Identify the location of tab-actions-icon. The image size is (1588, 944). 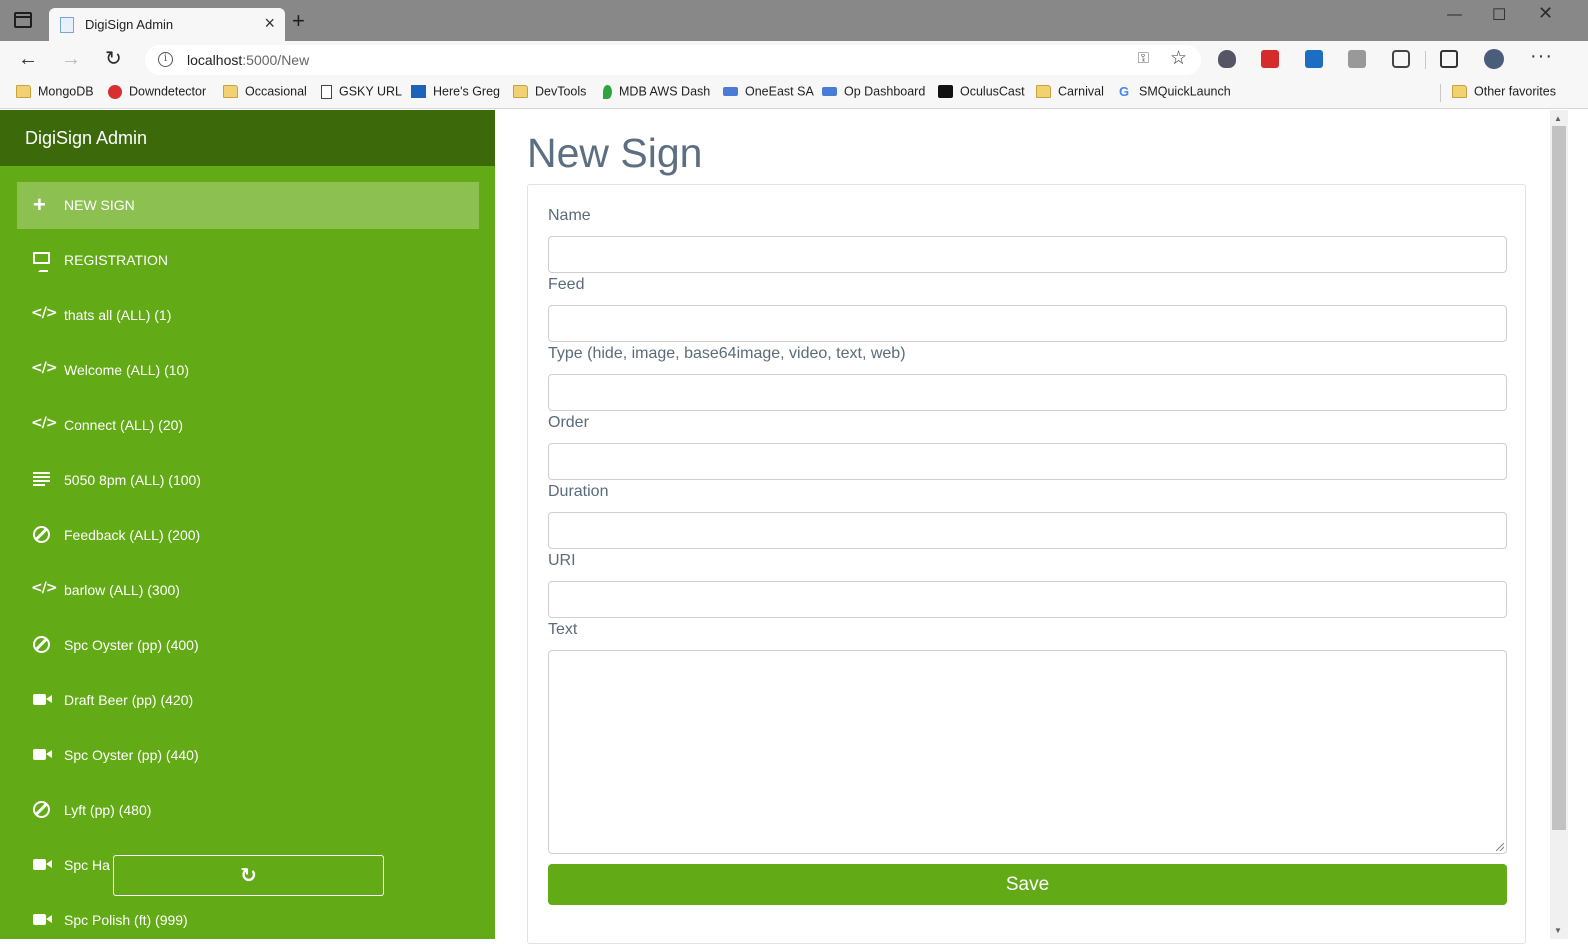
(23, 20).